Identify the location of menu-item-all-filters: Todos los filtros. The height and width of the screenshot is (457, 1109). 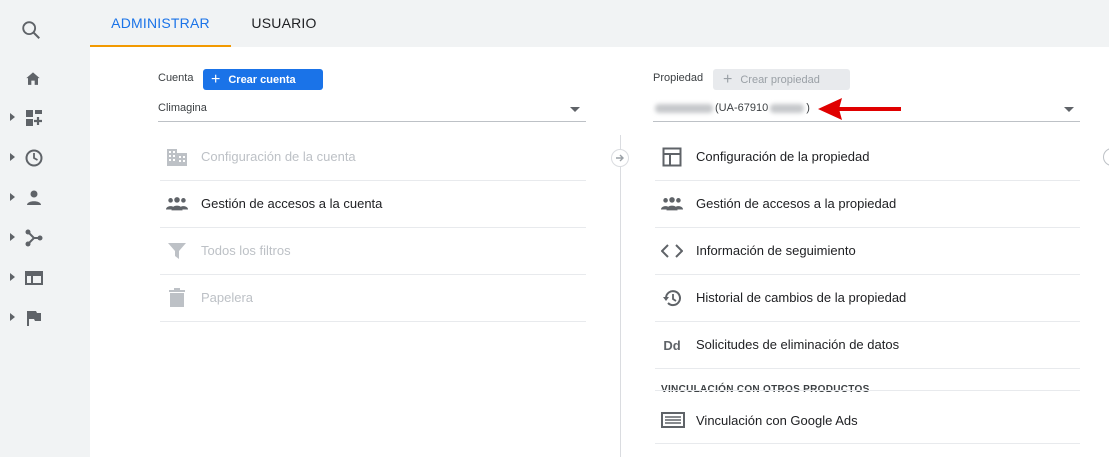
(373, 251).